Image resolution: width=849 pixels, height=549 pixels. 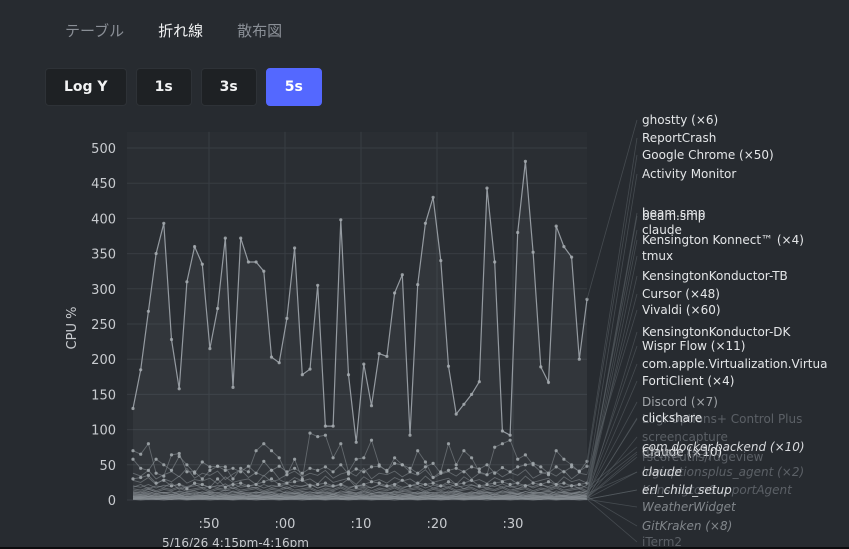 I want to click on y-tick-label: 400, so click(x=103, y=219).